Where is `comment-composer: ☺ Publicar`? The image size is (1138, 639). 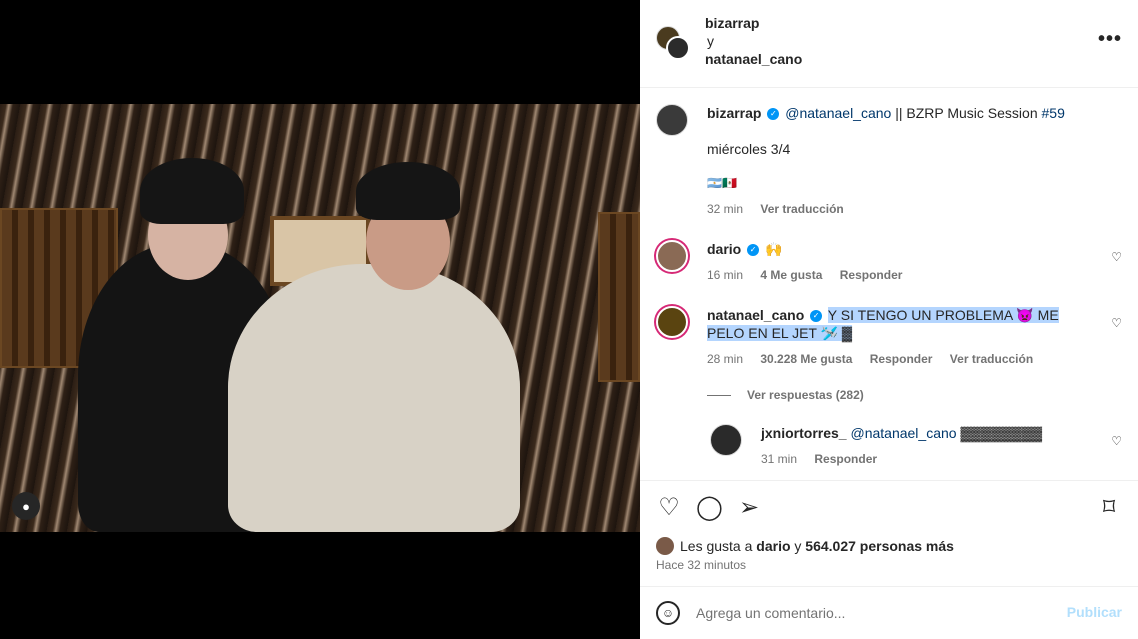
comment-composer: ☺ Publicar is located at coordinates (889, 613).